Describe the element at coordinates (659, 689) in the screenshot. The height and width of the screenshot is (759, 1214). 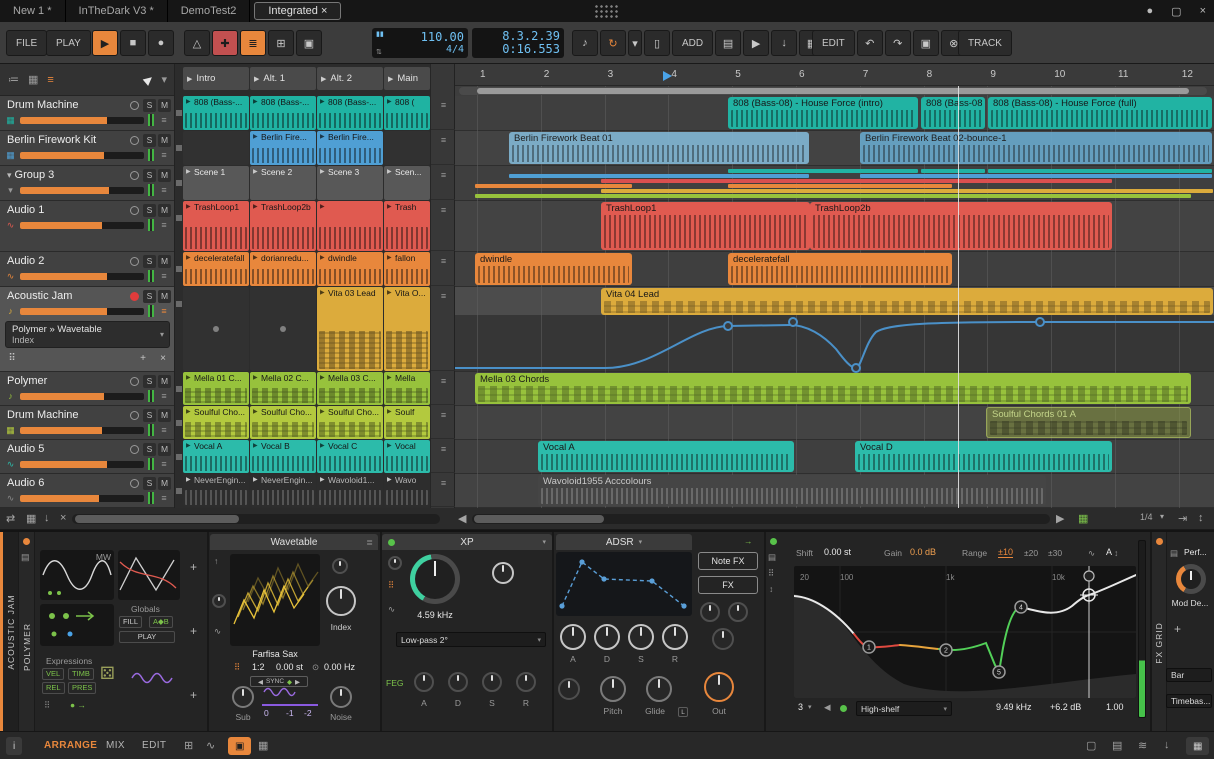
I see `glide-knob` at that location.